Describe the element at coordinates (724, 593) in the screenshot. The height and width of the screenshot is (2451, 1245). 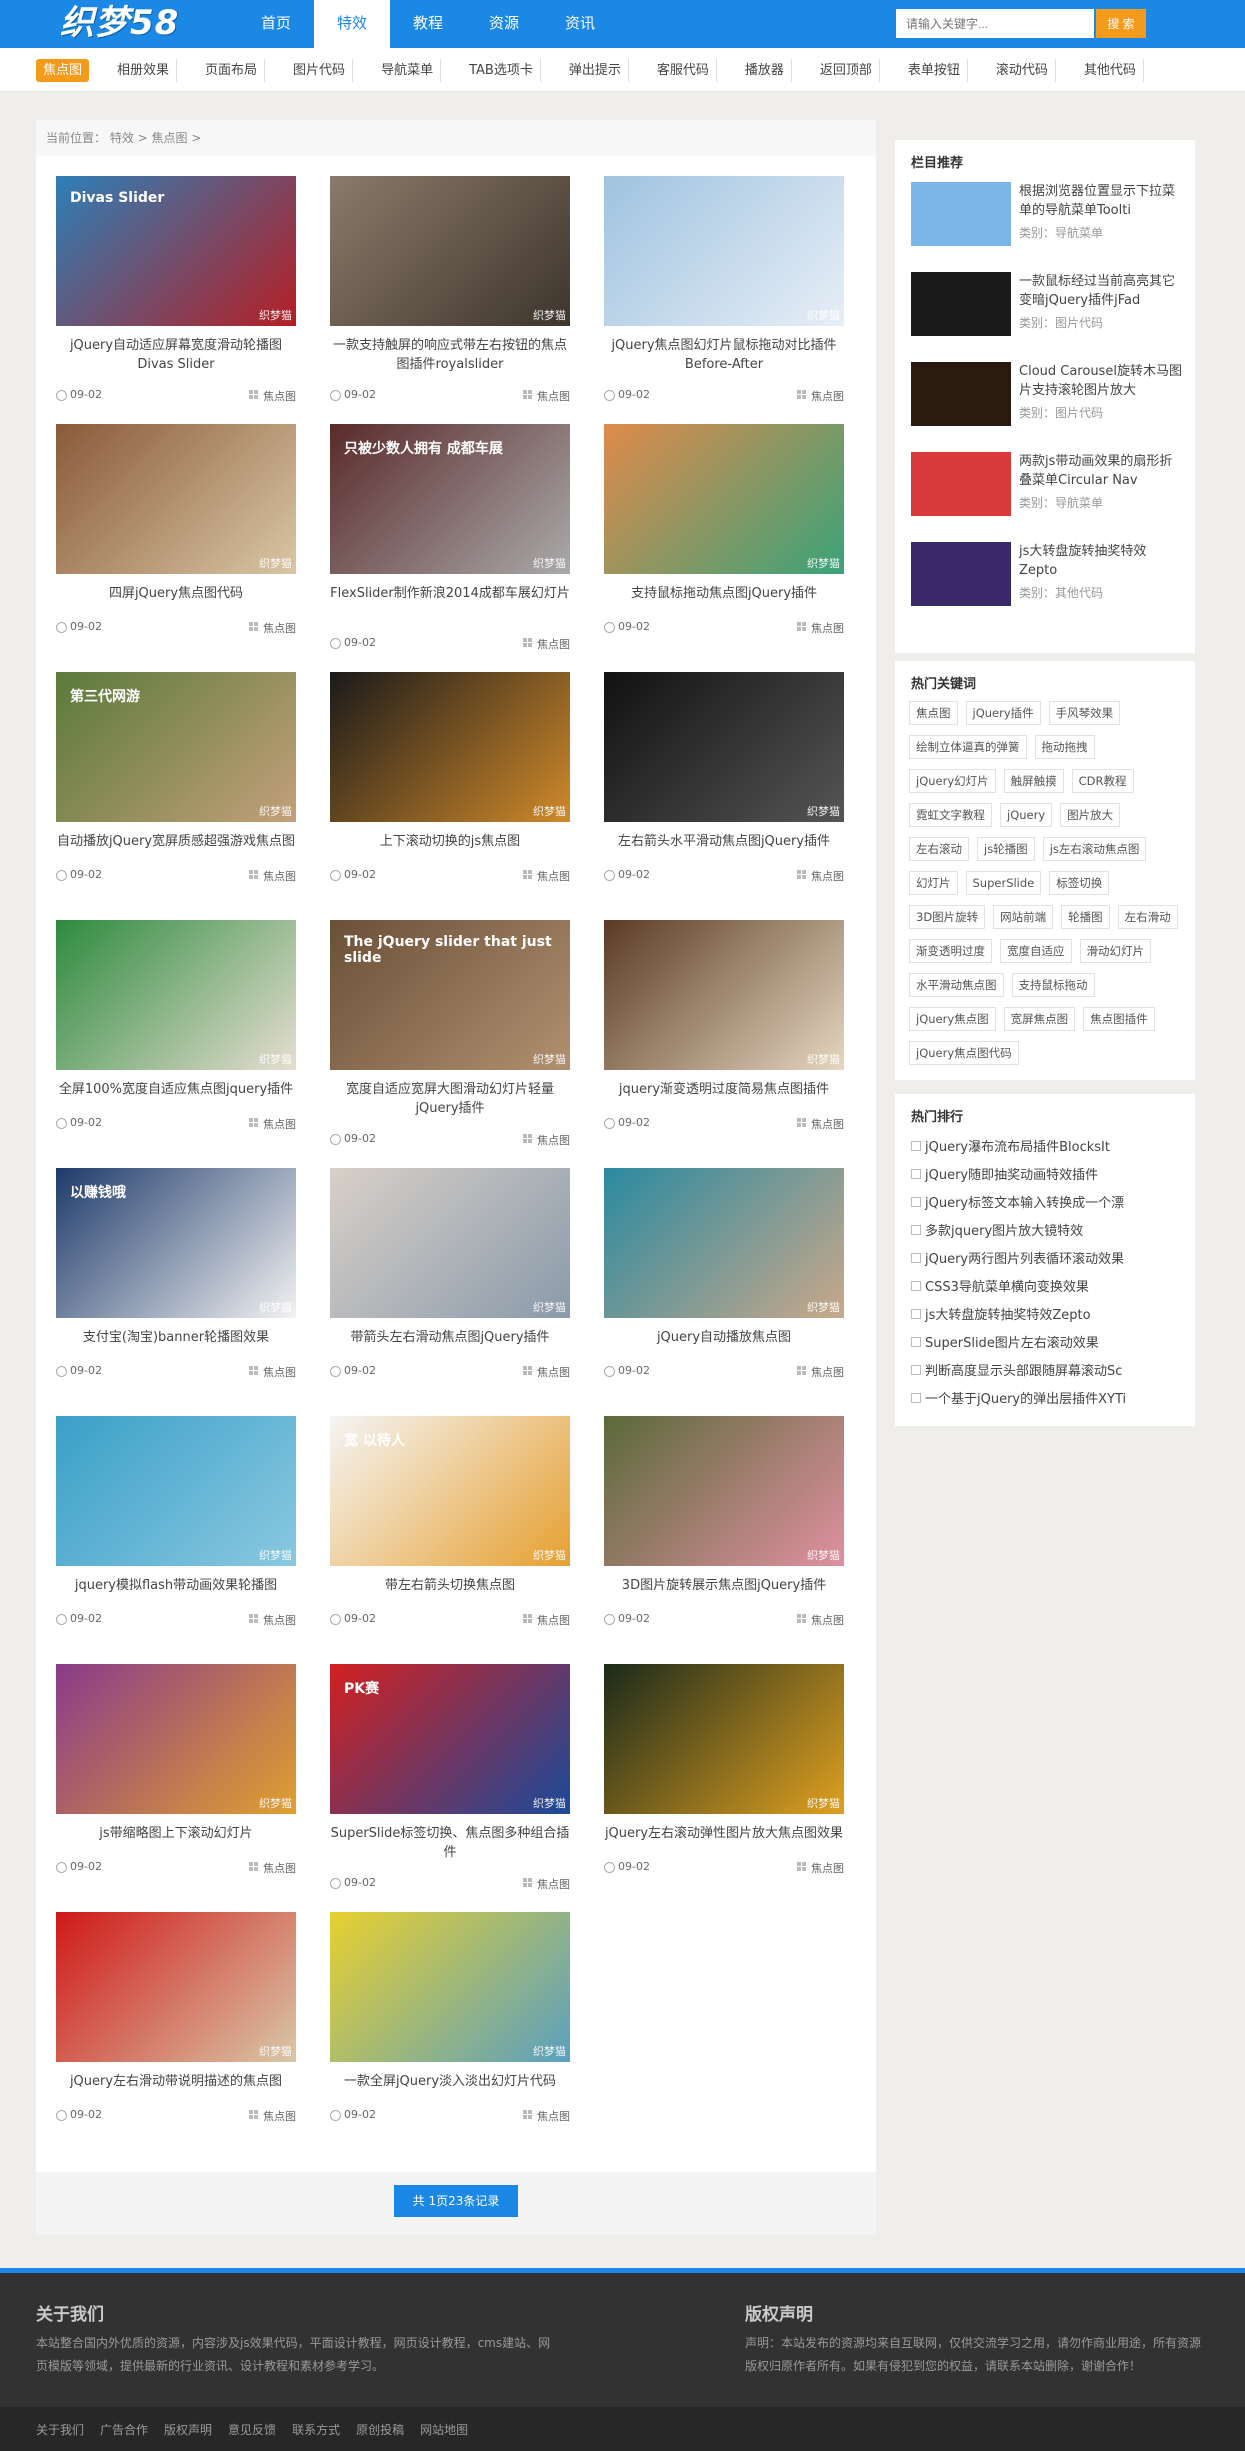
I see `card-title: 支持鼠标拖动焦点图jQuery插件` at that location.